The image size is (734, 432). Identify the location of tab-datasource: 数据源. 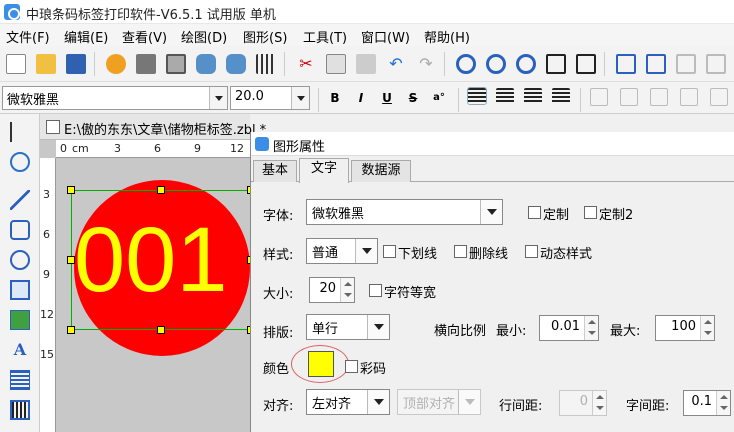
(381, 171).